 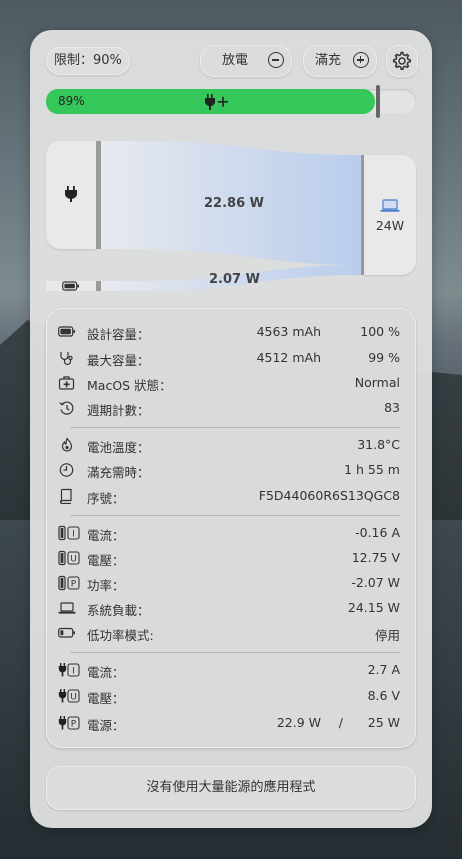 I want to click on macos-status-row: MacOS 狀態： Normal, so click(x=231, y=383).